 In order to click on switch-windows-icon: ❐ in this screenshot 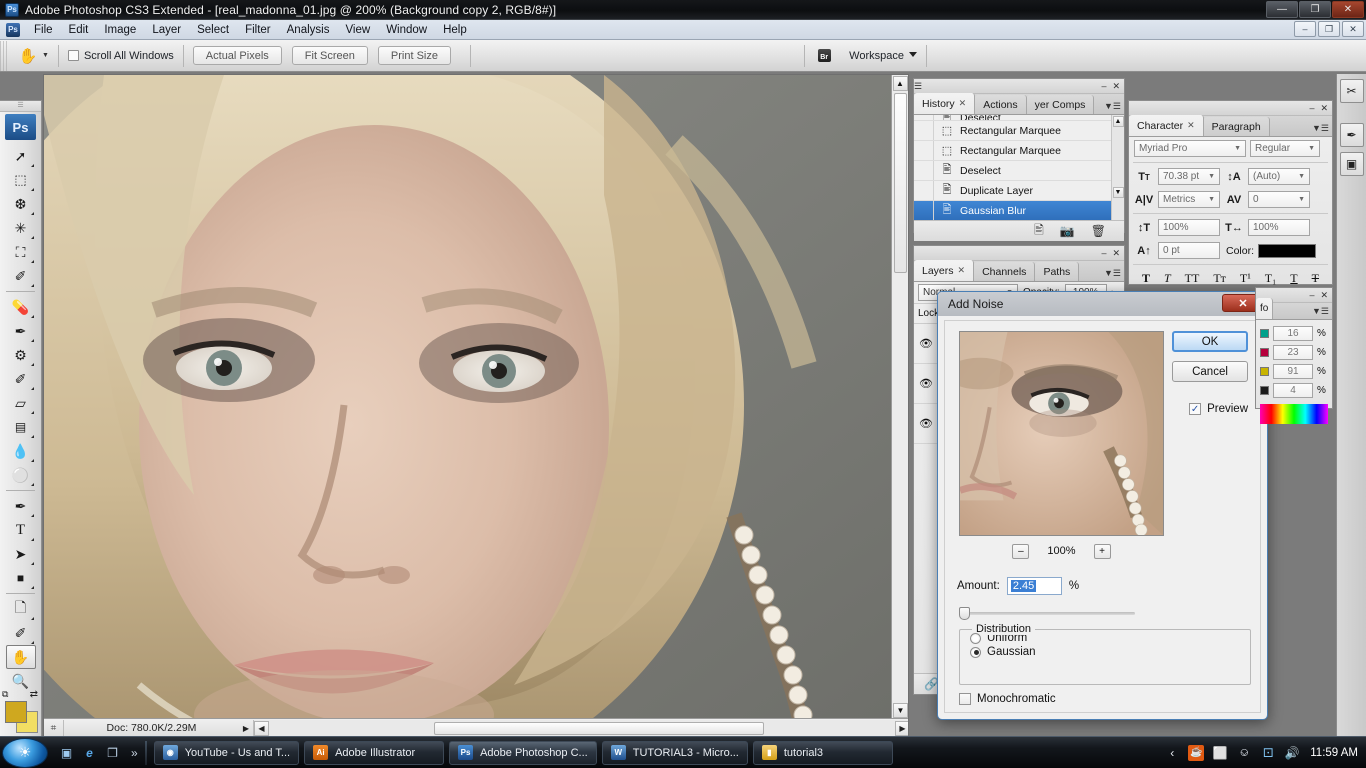, I will do `click(112, 752)`.